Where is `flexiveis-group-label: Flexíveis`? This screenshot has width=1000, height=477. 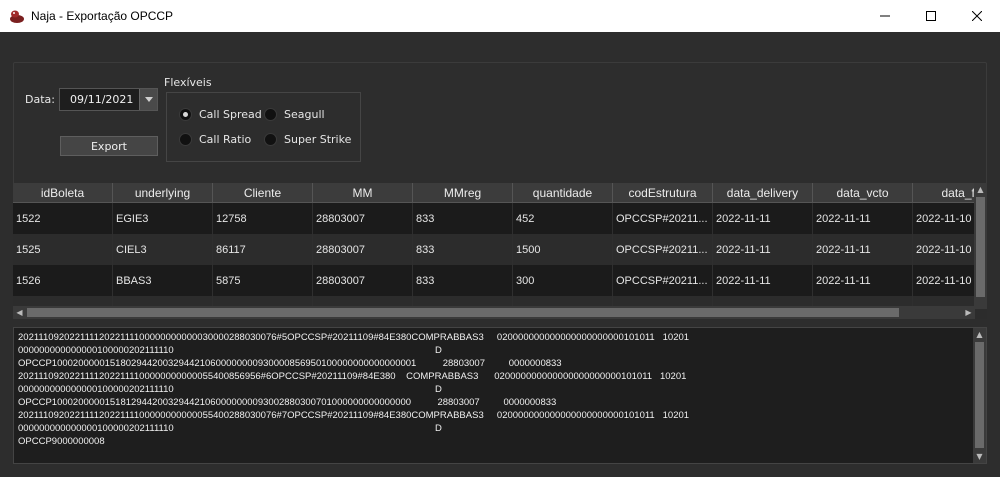
flexiveis-group-label: Flexíveis is located at coordinates (188, 82).